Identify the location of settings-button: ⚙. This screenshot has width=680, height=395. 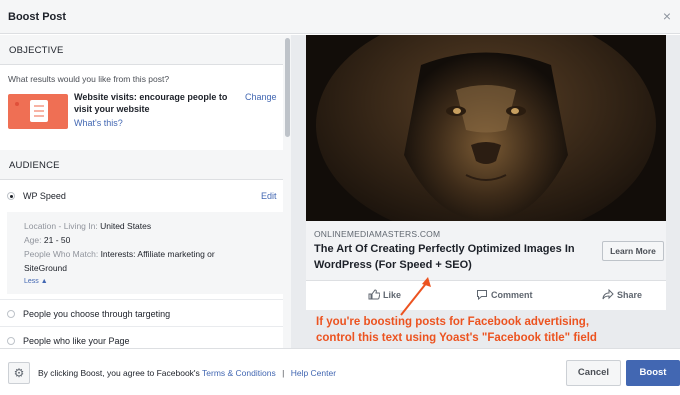
(19, 373).